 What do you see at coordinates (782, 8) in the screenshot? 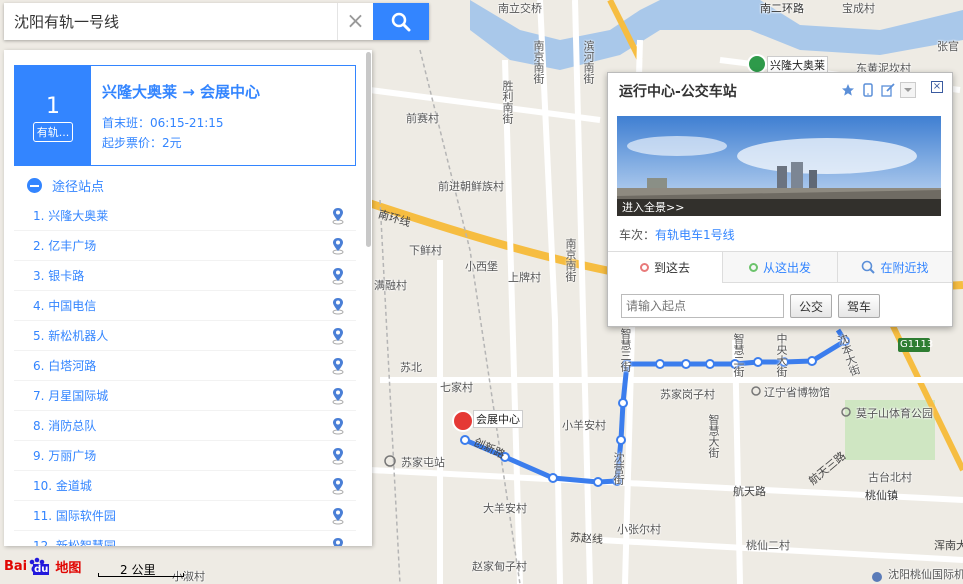
I see `road-label: 南二环路` at bounding box center [782, 8].